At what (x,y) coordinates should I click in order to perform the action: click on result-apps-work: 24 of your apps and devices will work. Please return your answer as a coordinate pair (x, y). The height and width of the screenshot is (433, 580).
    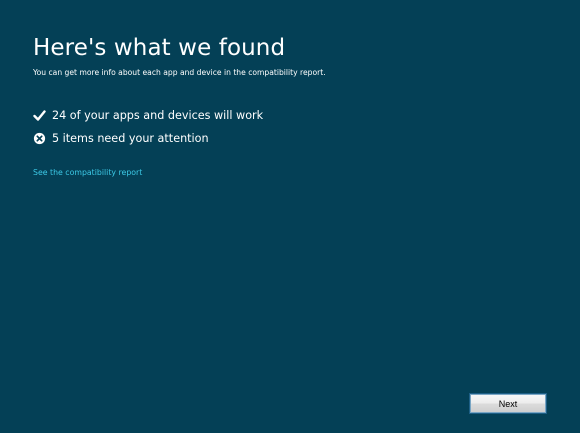
    Looking at the image, I should click on (148, 115).